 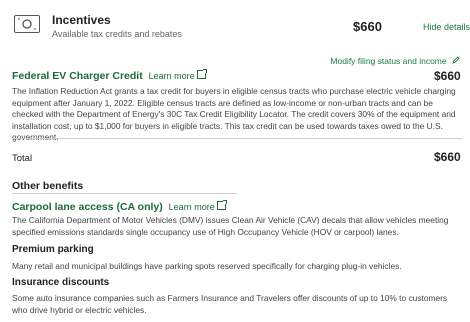 I want to click on premium-parking-title: Premium parking, so click(x=53, y=249).